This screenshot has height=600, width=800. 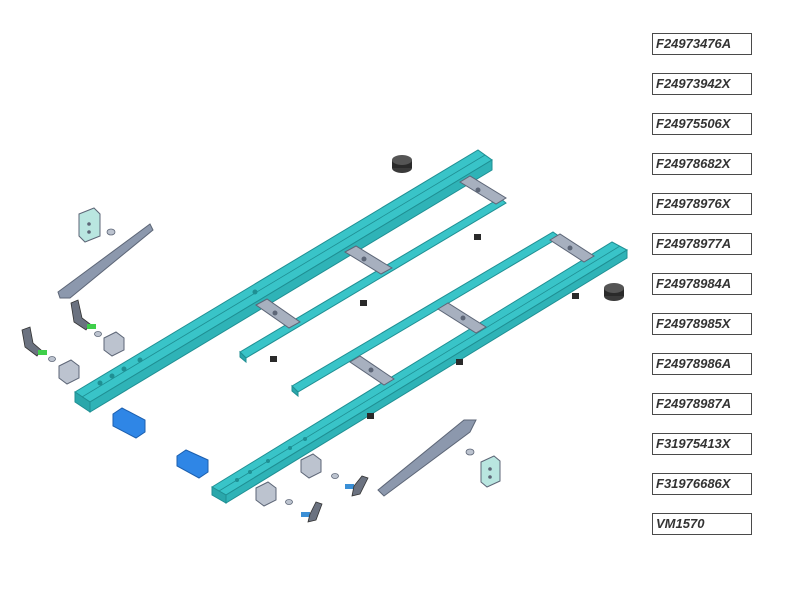 What do you see at coordinates (702, 324) in the screenshot?
I see `part-button-8: F24978985X` at bounding box center [702, 324].